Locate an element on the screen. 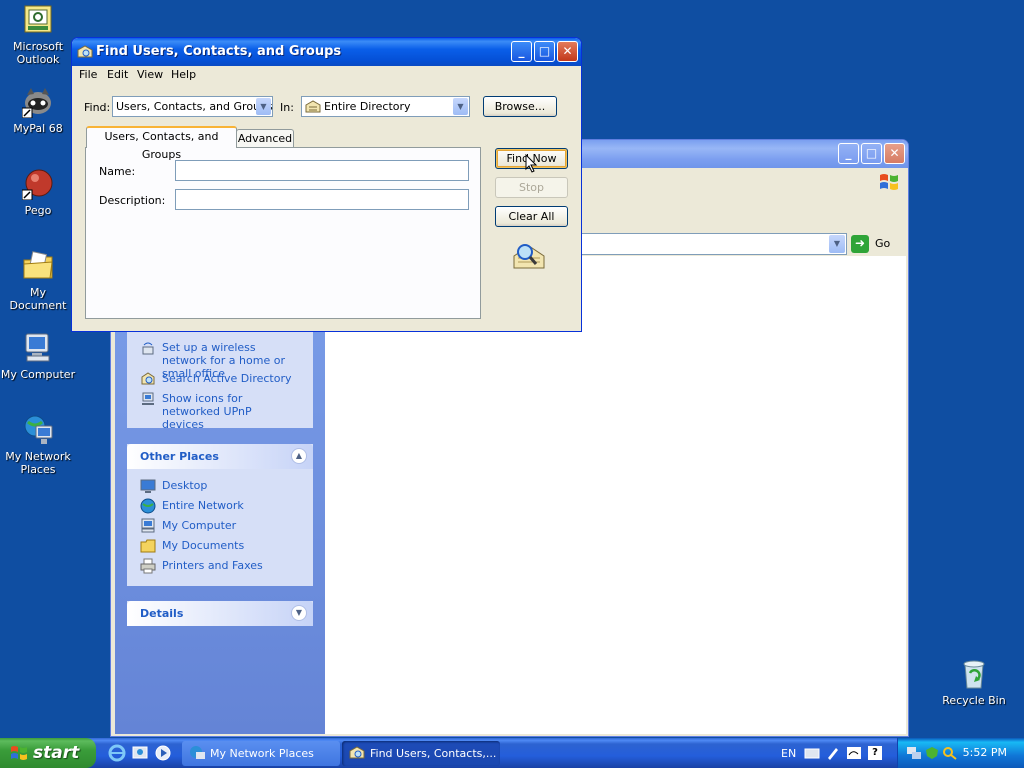 The height and width of the screenshot is (768, 1024). desktop-icon-outlook: Microsoft Outlook is located at coordinates (38, 35).